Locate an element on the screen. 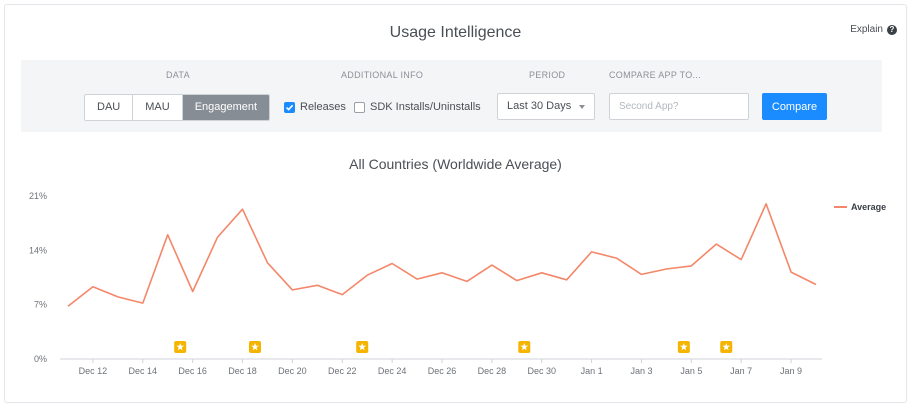 This screenshot has width=911, height=407. x-tick-label: Dec 20 is located at coordinates (292, 371).